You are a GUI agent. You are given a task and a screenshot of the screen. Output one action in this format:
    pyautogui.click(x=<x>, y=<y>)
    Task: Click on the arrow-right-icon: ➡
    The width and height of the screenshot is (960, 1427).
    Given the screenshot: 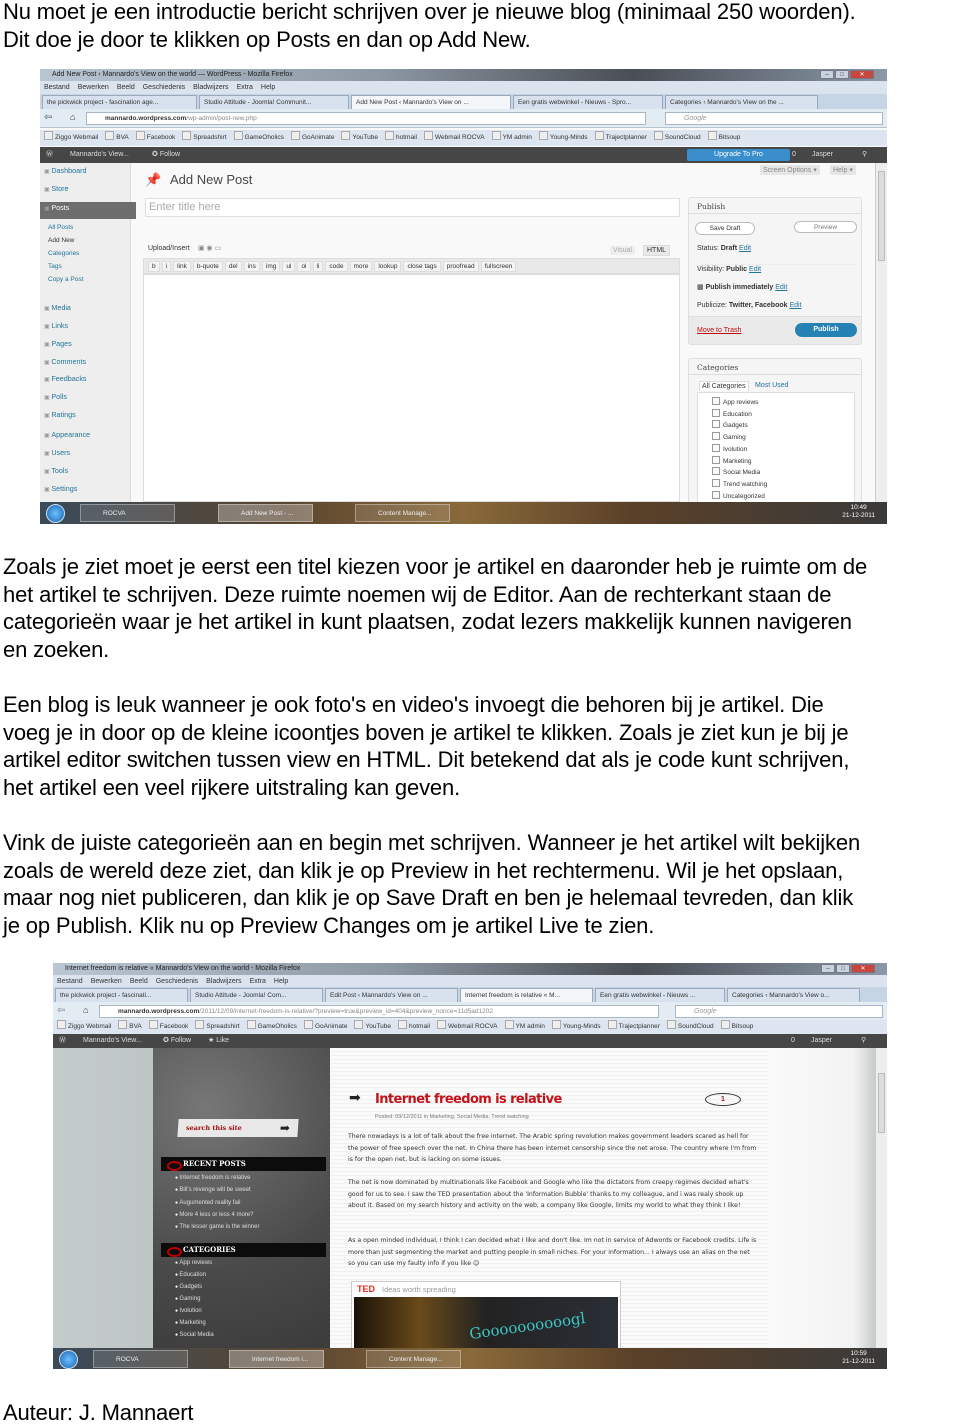 What is the action you would take?
    pyautogui.click(x=284, y=1128)
    